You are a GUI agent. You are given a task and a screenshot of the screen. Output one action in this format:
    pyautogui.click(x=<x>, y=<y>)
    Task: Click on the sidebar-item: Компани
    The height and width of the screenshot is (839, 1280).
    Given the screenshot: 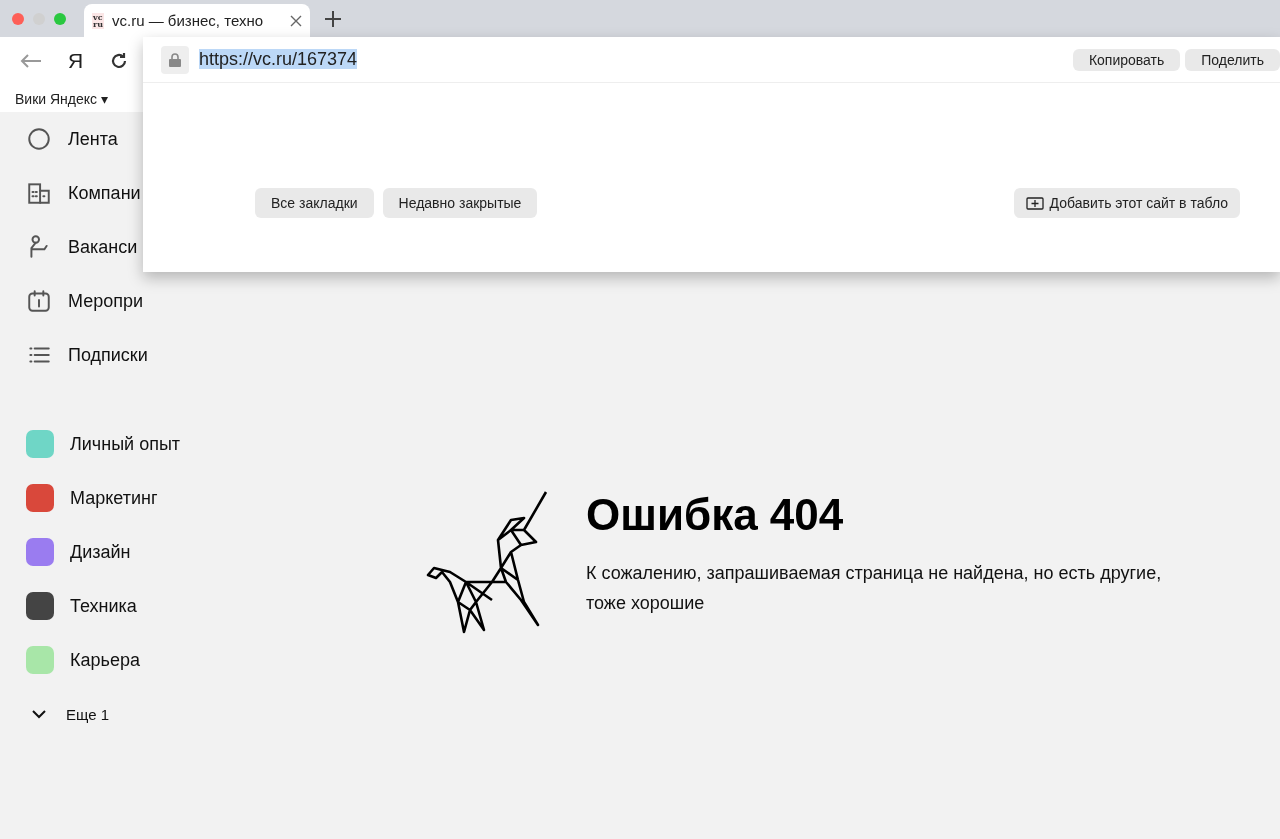 What is the action you would take?
    pyautogui.click(x=104, y=193)
    